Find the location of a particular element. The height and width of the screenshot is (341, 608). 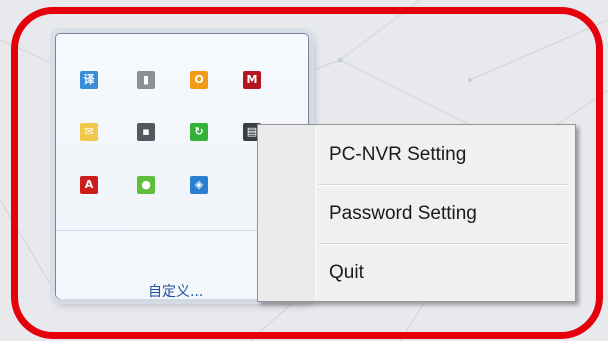

menu-item-password-setting: Password Setting is located at coordinates (441, 214).